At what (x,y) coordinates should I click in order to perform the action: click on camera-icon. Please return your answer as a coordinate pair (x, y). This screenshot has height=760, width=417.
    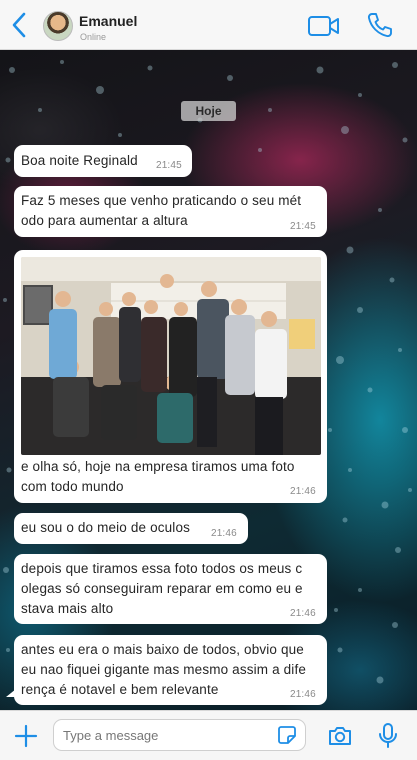
    Looking at the image, I should click on (340, 736).